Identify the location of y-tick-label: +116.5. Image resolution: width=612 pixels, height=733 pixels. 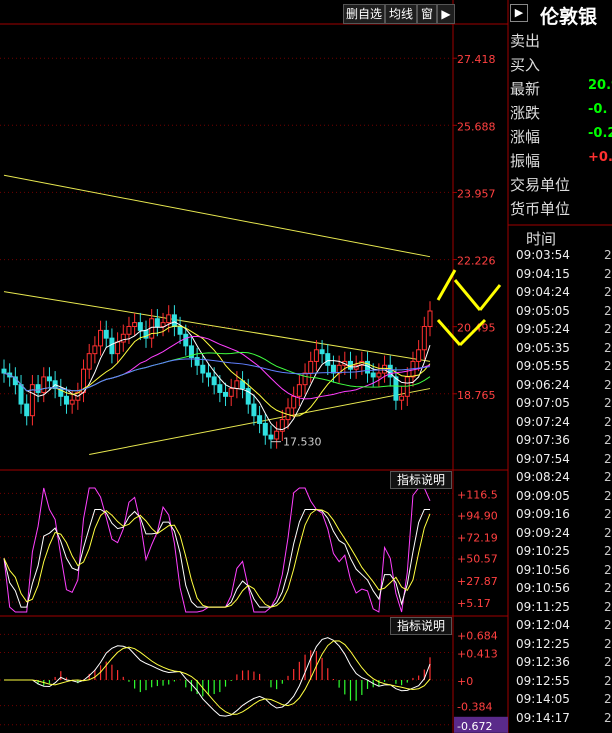
(477, 494).